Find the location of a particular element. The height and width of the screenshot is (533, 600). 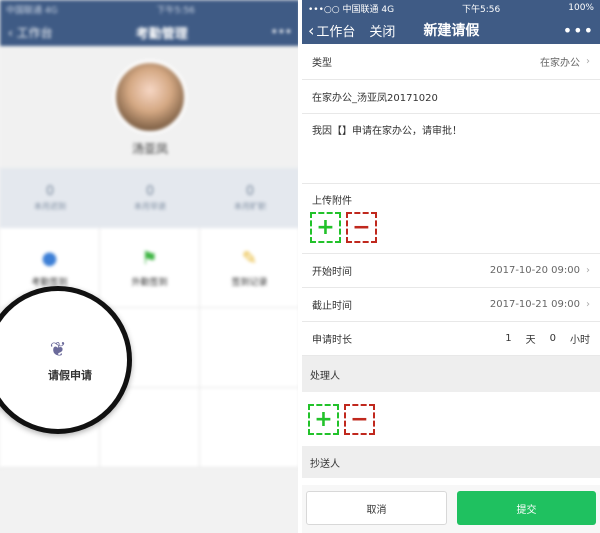

left-more-icon: ••• is located at coordinates (281, 32).